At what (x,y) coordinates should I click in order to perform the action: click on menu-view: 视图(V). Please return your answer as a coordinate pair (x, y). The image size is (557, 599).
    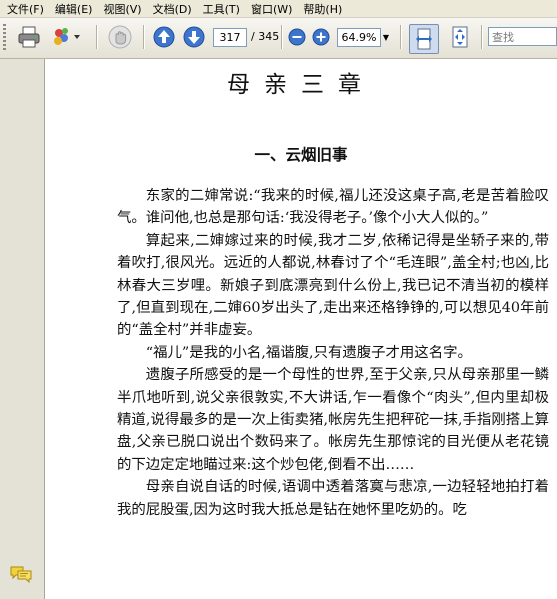
    Looking at the image, I should click on (118, 9).